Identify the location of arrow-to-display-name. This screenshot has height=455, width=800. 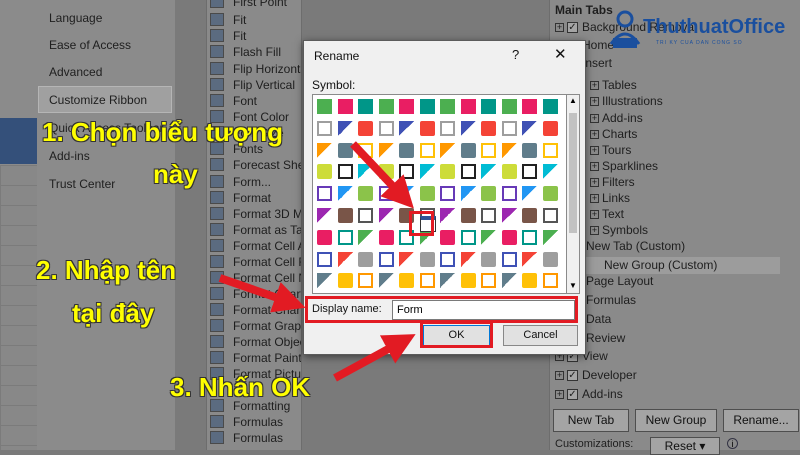
(262, 293).